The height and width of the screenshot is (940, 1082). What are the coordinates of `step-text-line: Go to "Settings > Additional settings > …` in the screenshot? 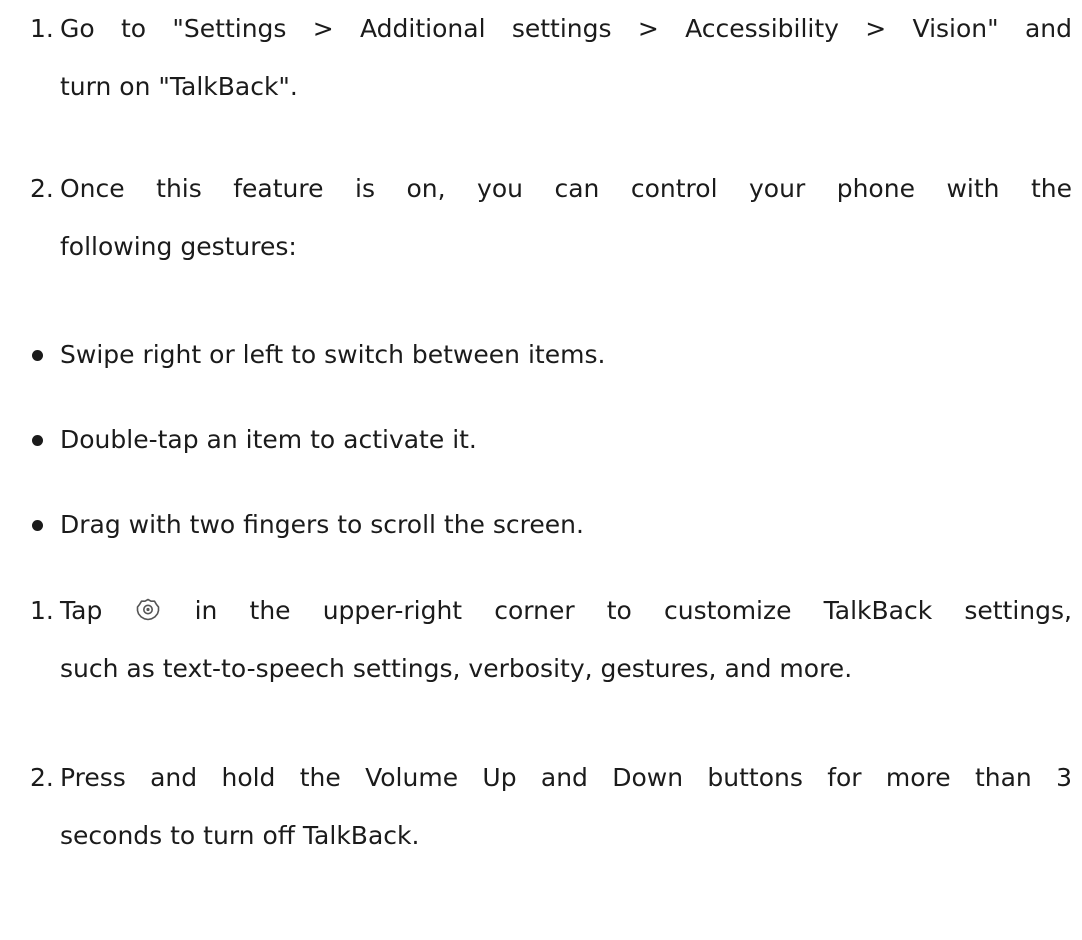 It's located at (566, 28).